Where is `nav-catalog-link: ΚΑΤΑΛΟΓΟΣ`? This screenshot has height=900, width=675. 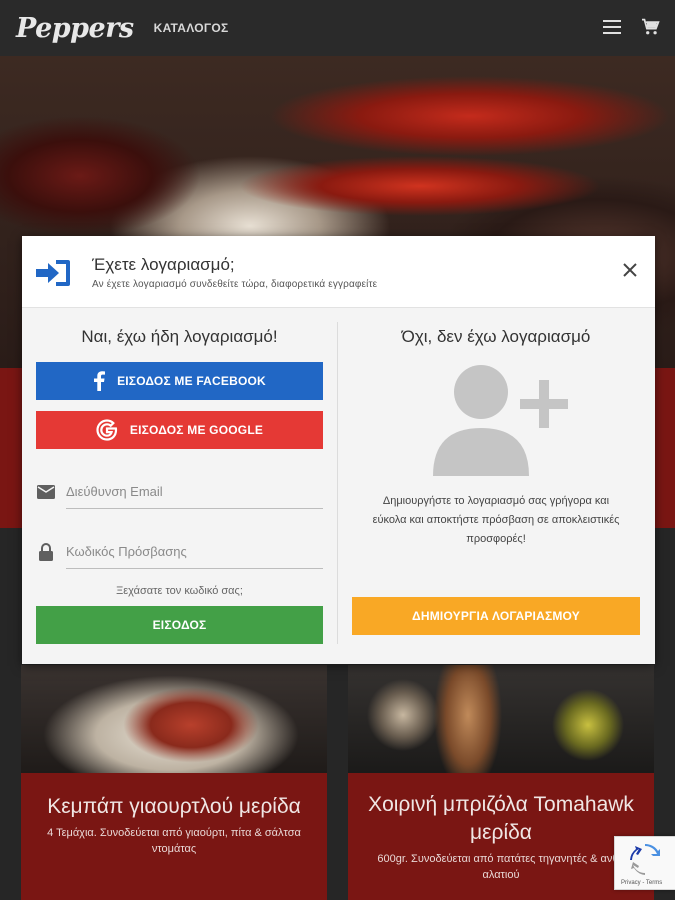 nav-catalog-link: ΚΑΤΑΛΟΓΟΣ is located at coordinates (191, 28).